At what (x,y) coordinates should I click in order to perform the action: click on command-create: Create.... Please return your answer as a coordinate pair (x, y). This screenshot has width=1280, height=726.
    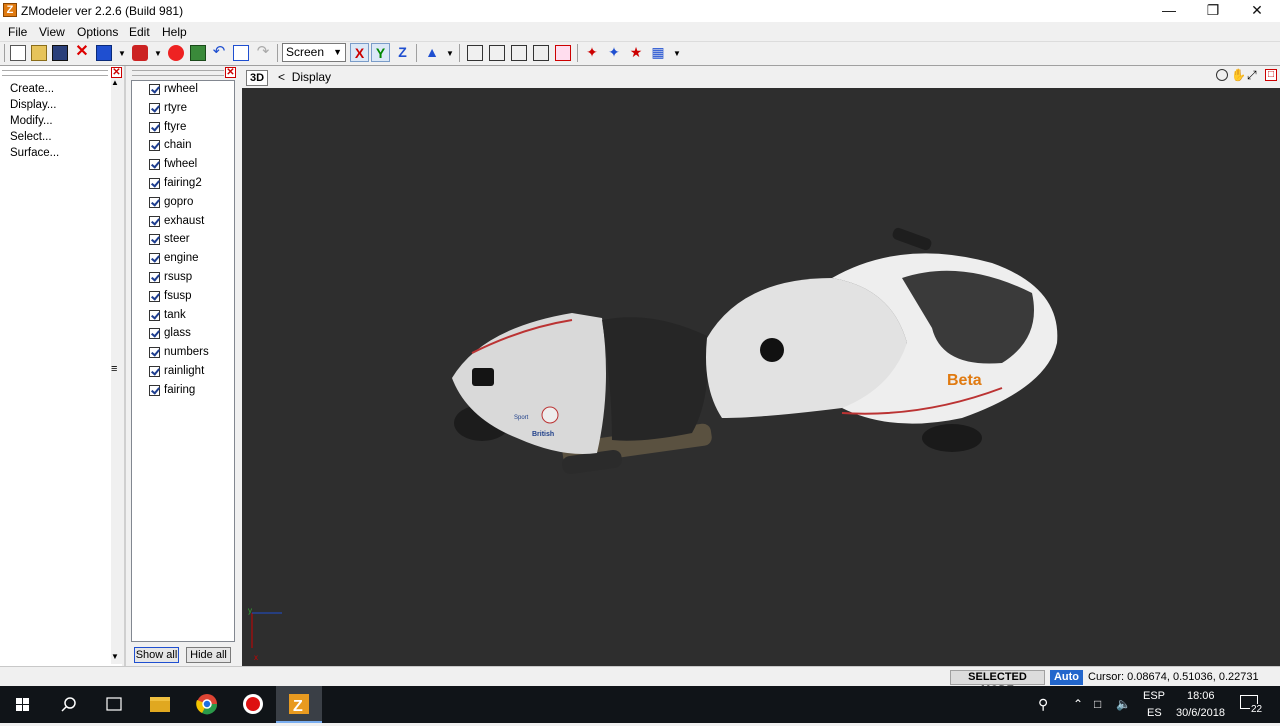
    Looking at the image, I should click on (32, 89).